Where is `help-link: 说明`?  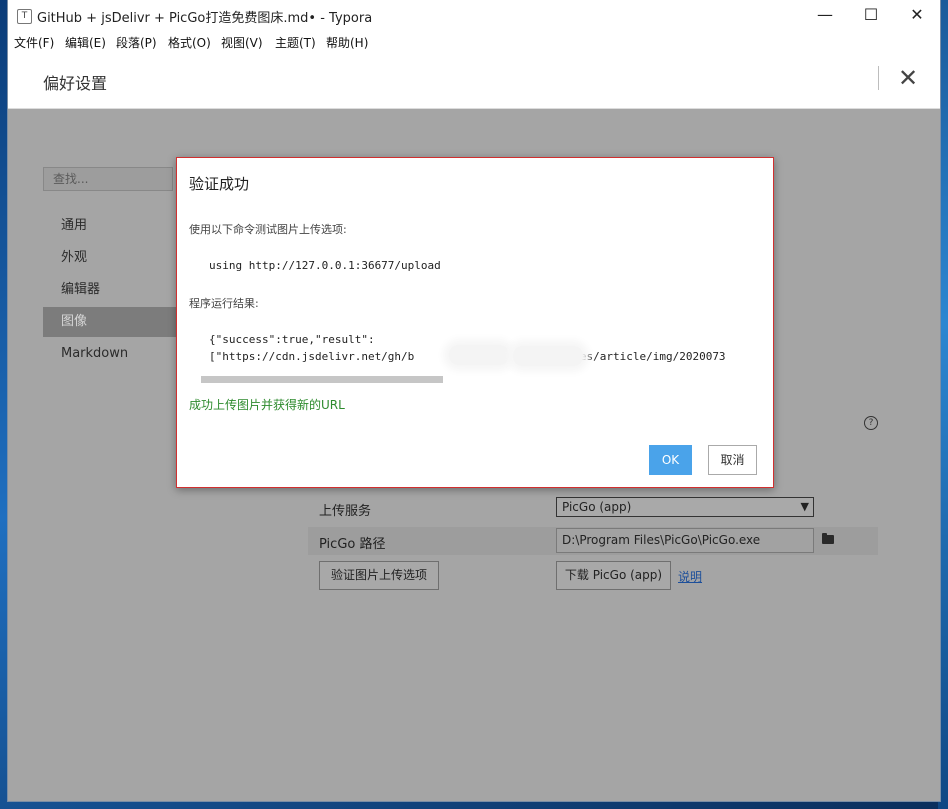 help-link: 说明 is located at coordinates (690, 576).